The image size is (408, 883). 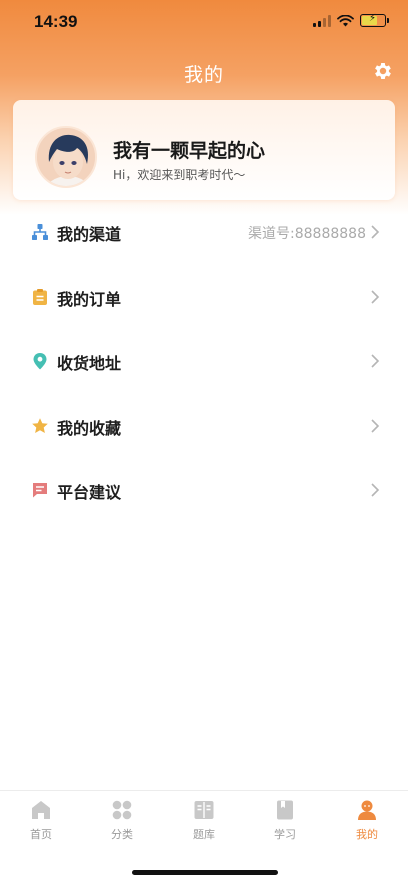 I want to click on tab-label: 题库, so click(x=204, y=834).